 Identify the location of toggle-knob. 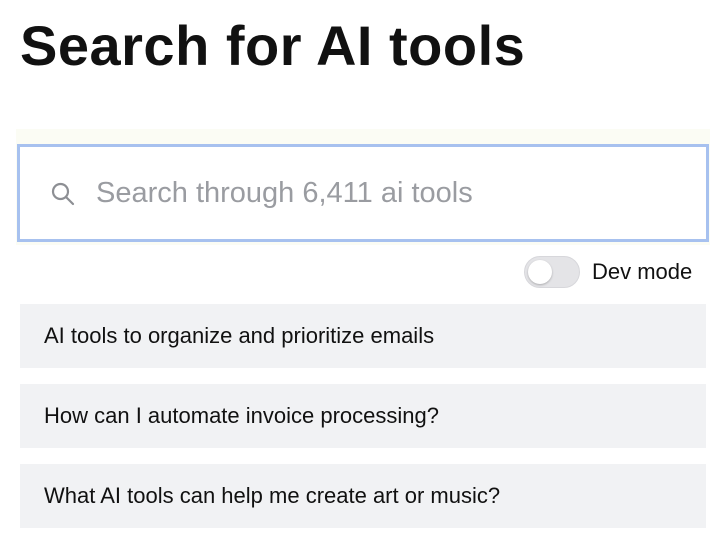
(540, 272).